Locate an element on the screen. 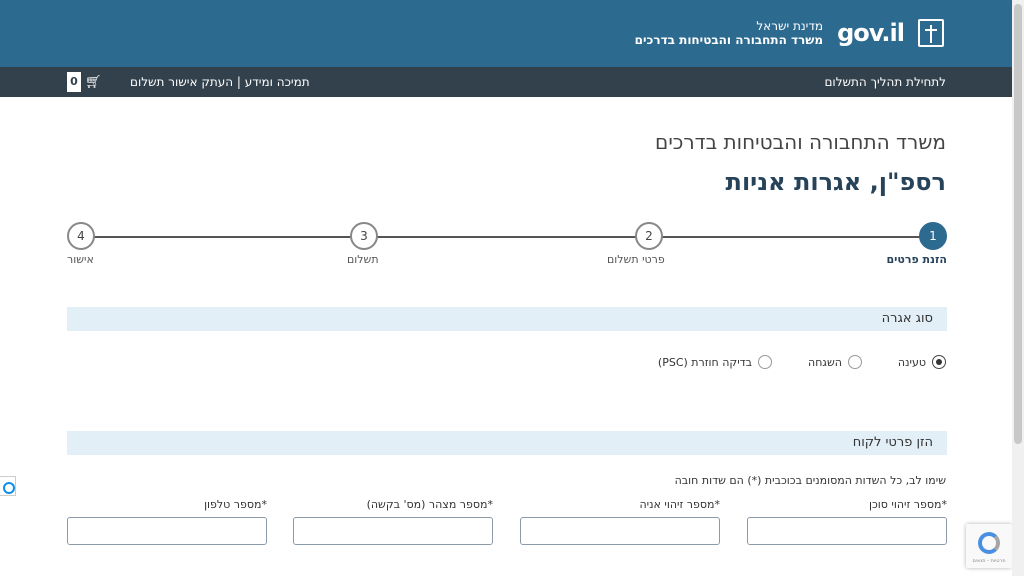 This screenshot has width=1024, height=576. customer-section-header: הזן פרטי לקוח is located at coordinates (507, 443).